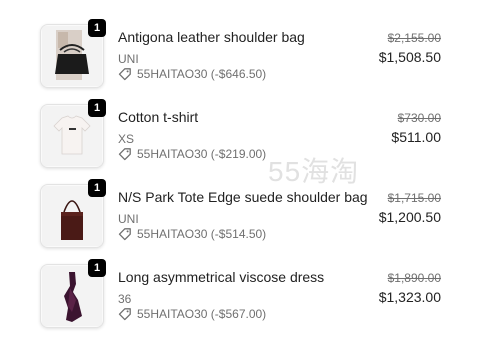  Describe the element at coordinates (202, 314) in the screenshot. I see `discount-text: 55HAITAO30 (-$567.00)` at that location.